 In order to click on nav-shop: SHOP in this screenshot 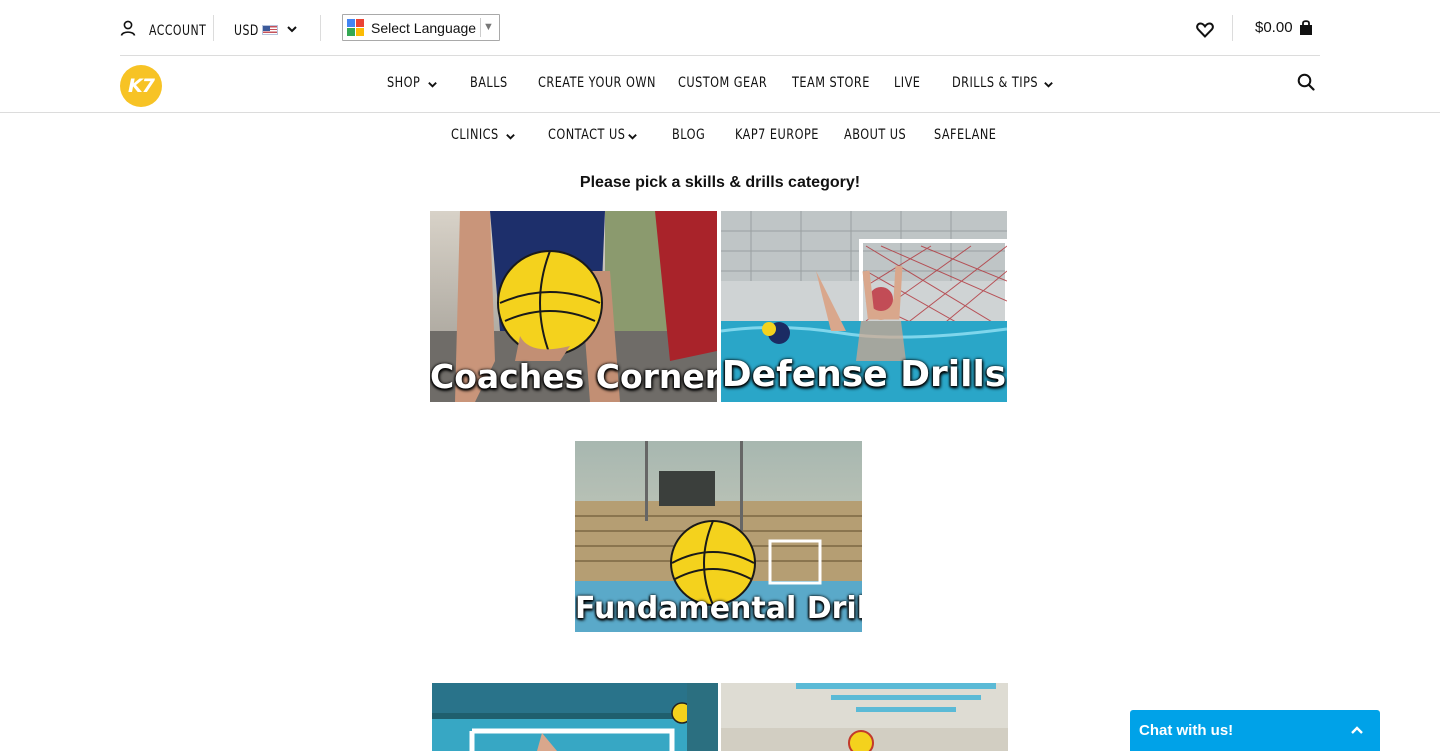, I will do `click(412, 83)`.